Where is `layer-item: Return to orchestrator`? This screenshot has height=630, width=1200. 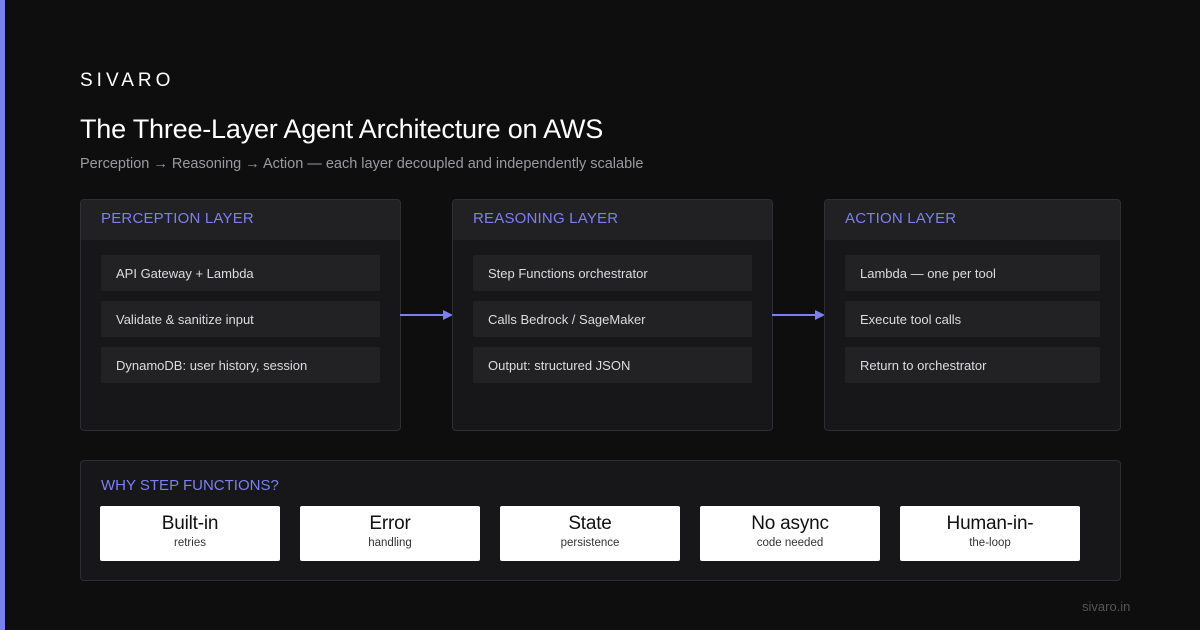
layer-item: Return to orchestrator is located at coordinates (972, 365).